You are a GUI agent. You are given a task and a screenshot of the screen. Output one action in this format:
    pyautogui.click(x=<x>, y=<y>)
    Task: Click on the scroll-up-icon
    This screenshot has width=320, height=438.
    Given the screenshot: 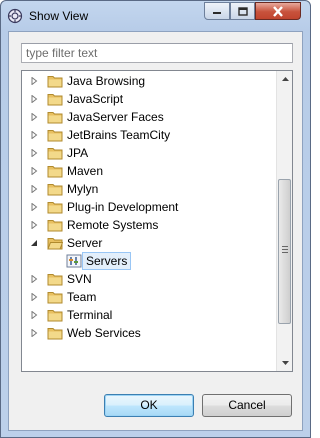 What is the action you would take?
    pyautogui.click(x=285, y=79)
    